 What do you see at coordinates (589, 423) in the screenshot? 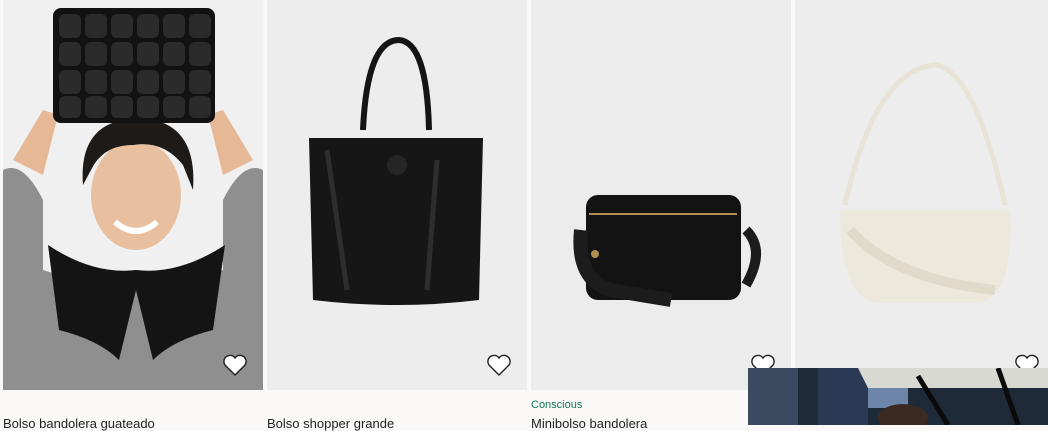
I see `product-title: Minibolso bandolera` at bounding box center [589, 423].